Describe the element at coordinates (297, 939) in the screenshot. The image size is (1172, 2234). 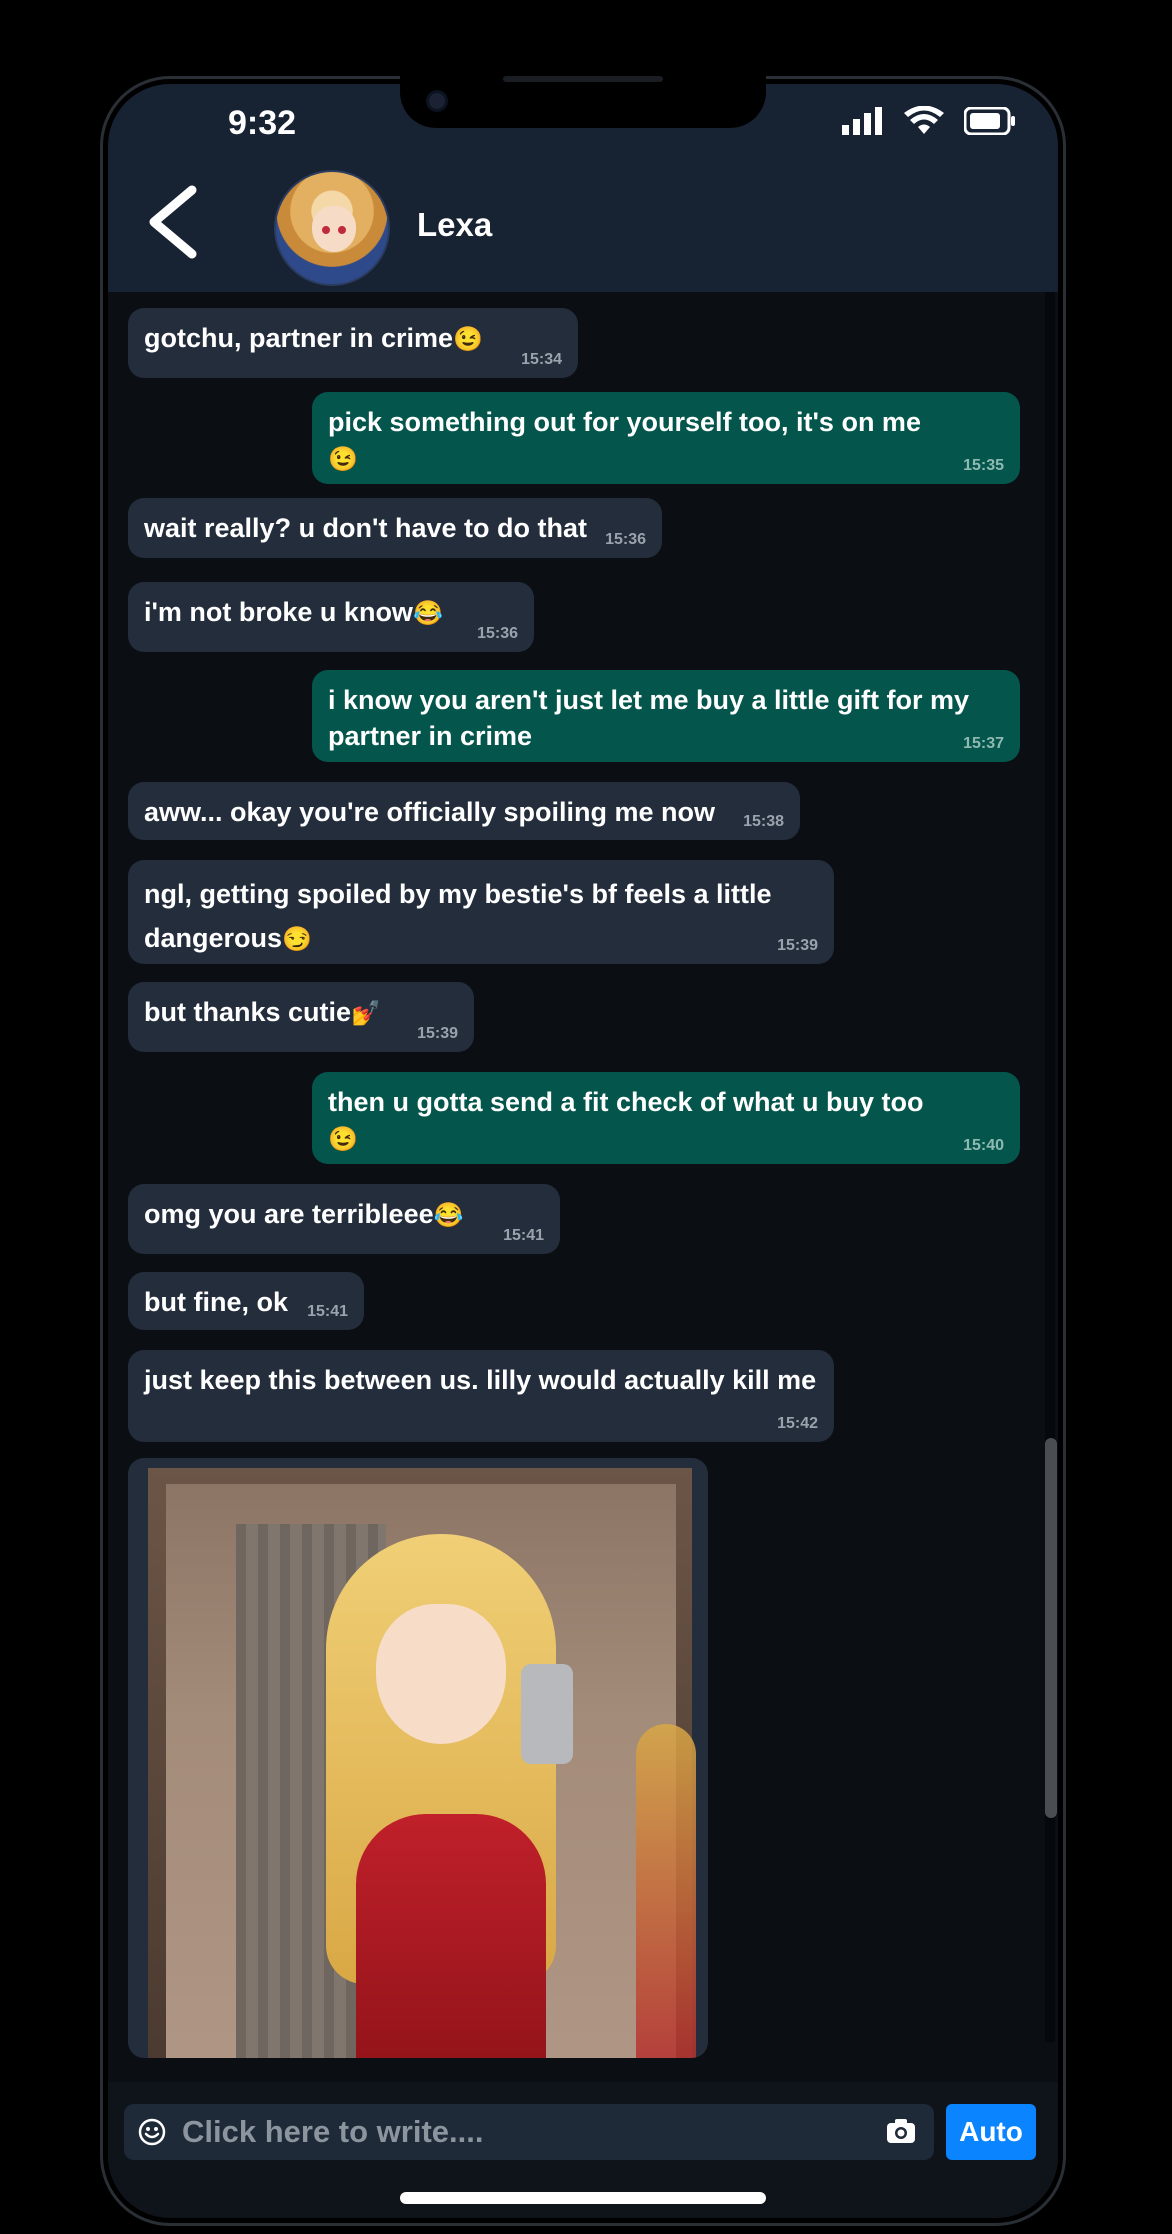
I see `smirk-emoji-icon: 😏` at that location.